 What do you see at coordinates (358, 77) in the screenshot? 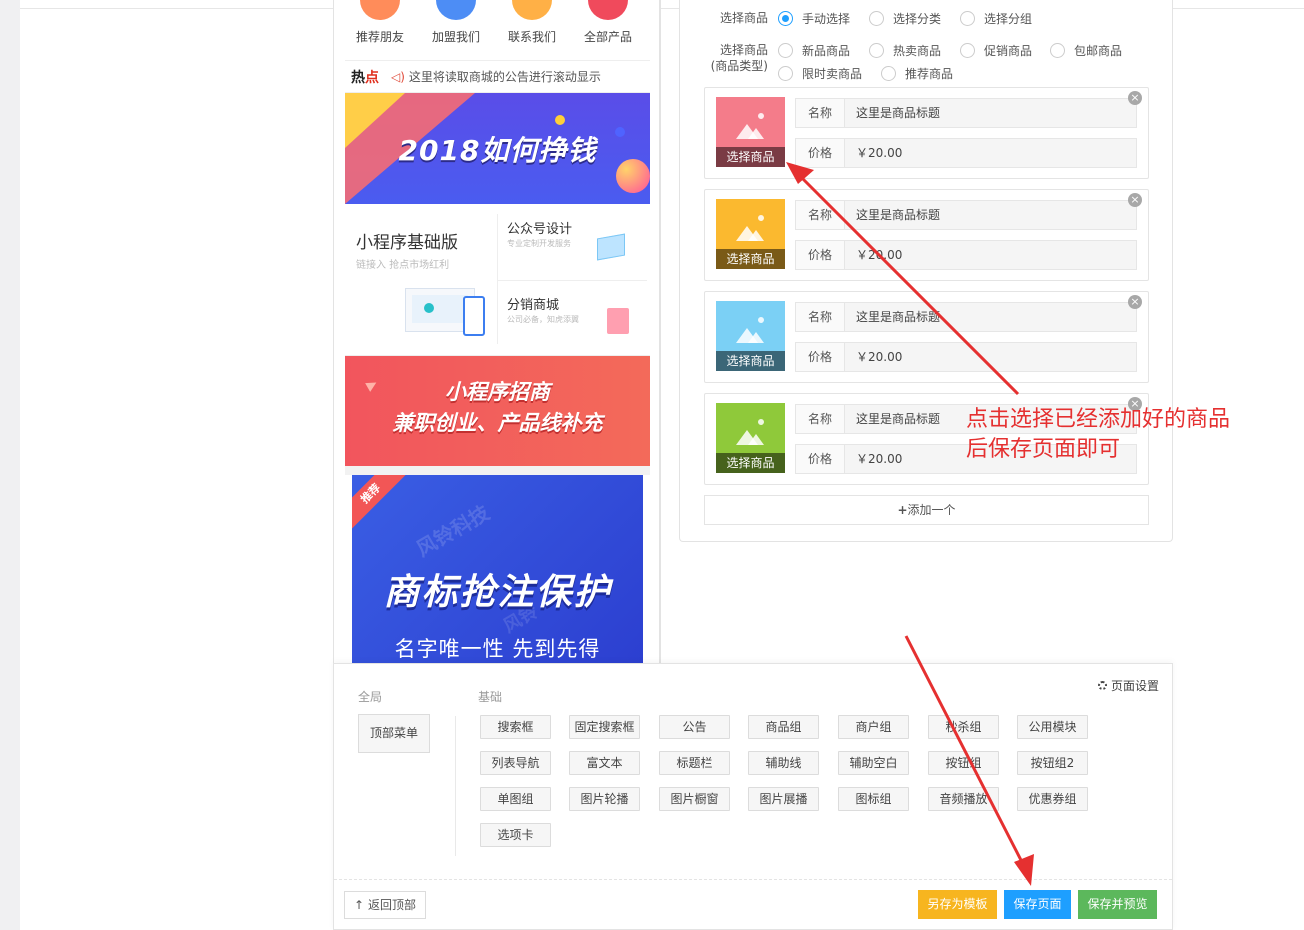
I see `hot-tag-black: 热` at bounding box center [358, 77].